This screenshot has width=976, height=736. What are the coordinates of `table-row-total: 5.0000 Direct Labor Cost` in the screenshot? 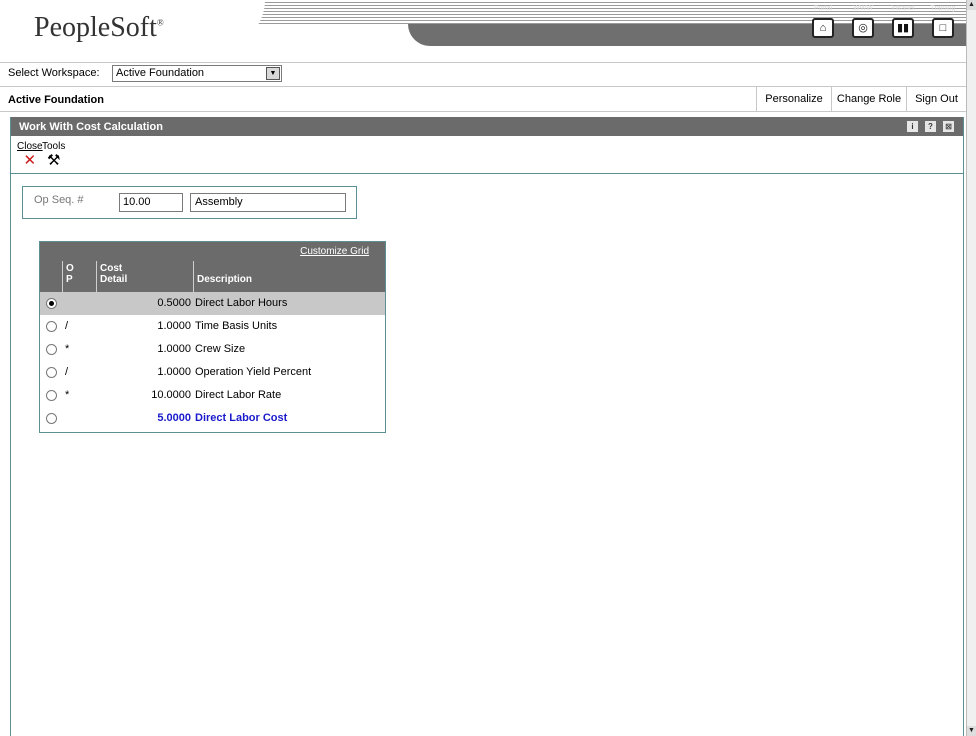 It's located at (212, 418).